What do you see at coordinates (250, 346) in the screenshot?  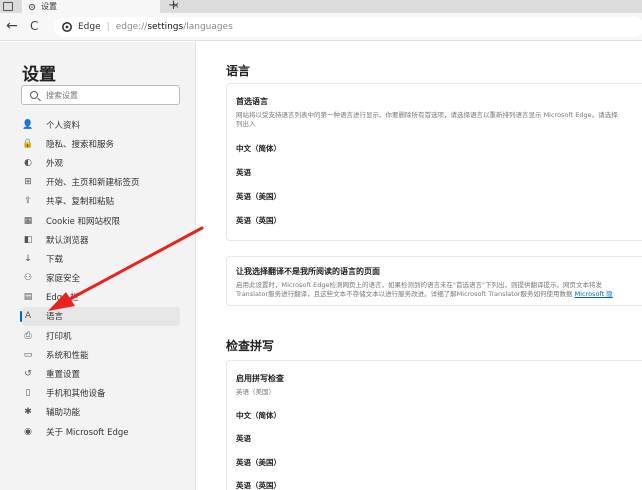 I see `section-title-spellcheck: 检查拼写` at bounding box center [250, 346].